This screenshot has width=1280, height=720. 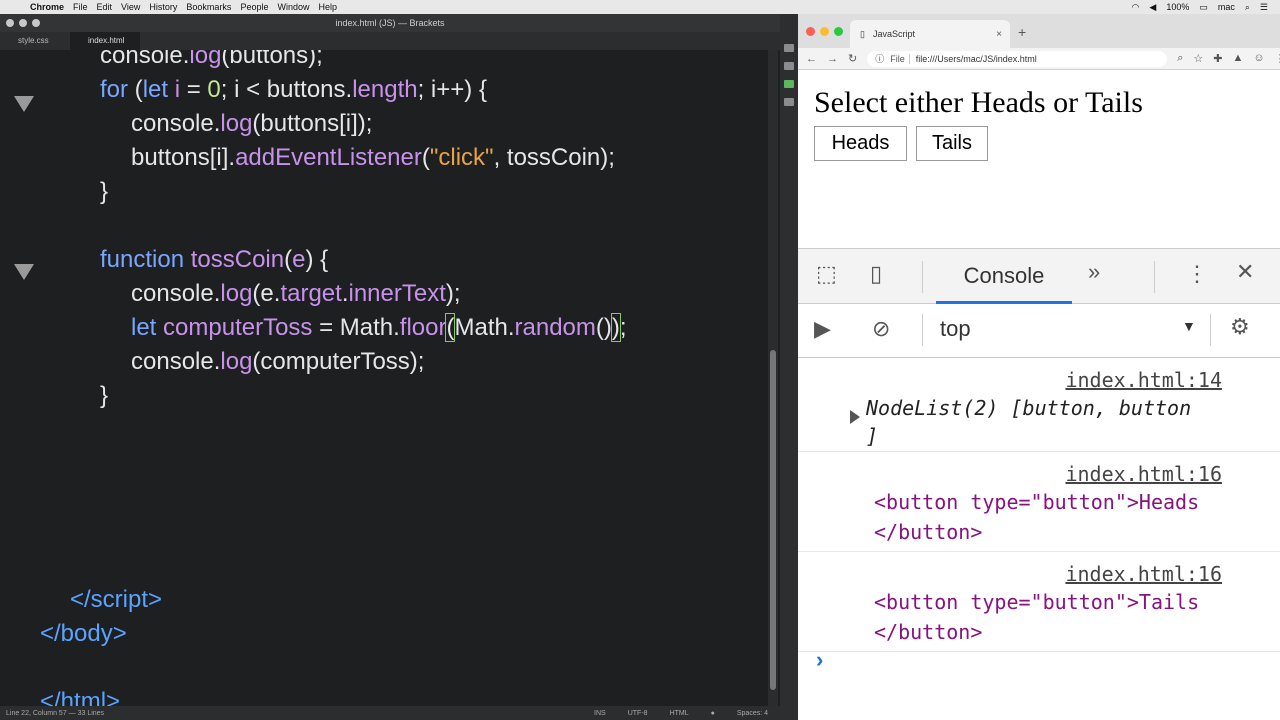 I want to click on console-output-line: NodeList(2) [button, button, so click(x=1028, y=408).